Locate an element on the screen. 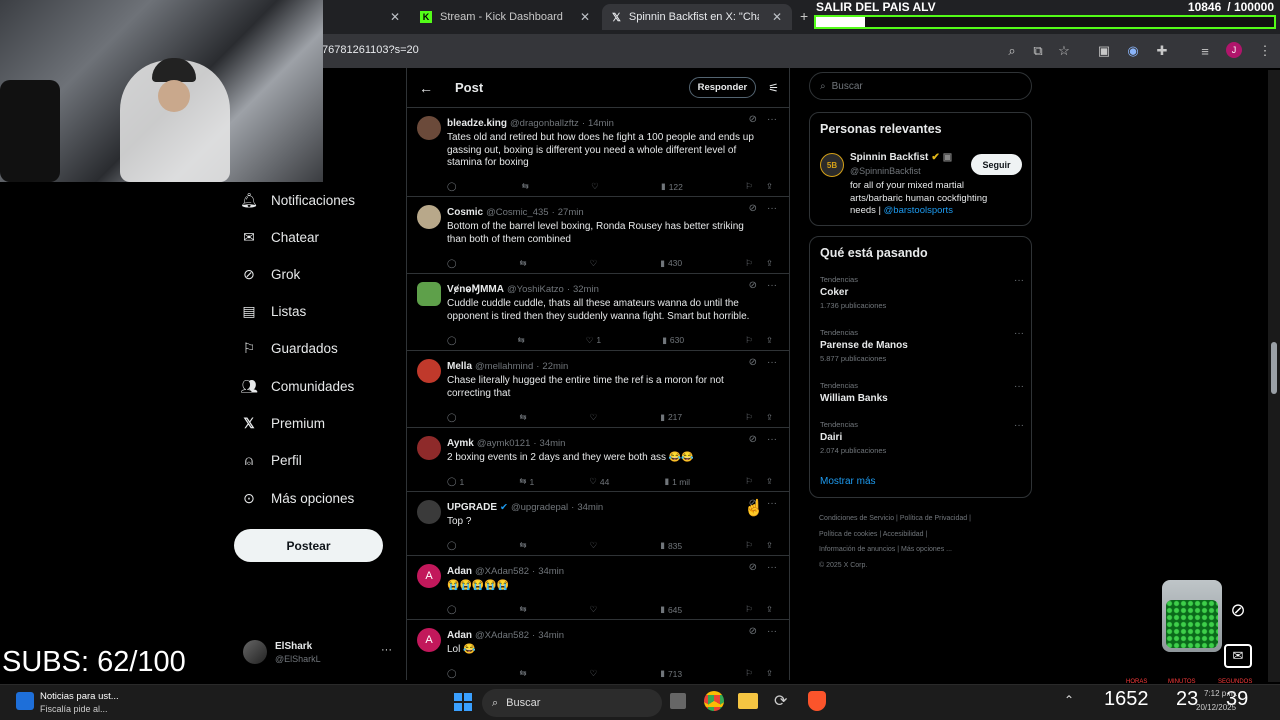 The width and height of the screenshot is (1280, 720). show-more-link: Mostrar más is located at coordinates (848, 481).